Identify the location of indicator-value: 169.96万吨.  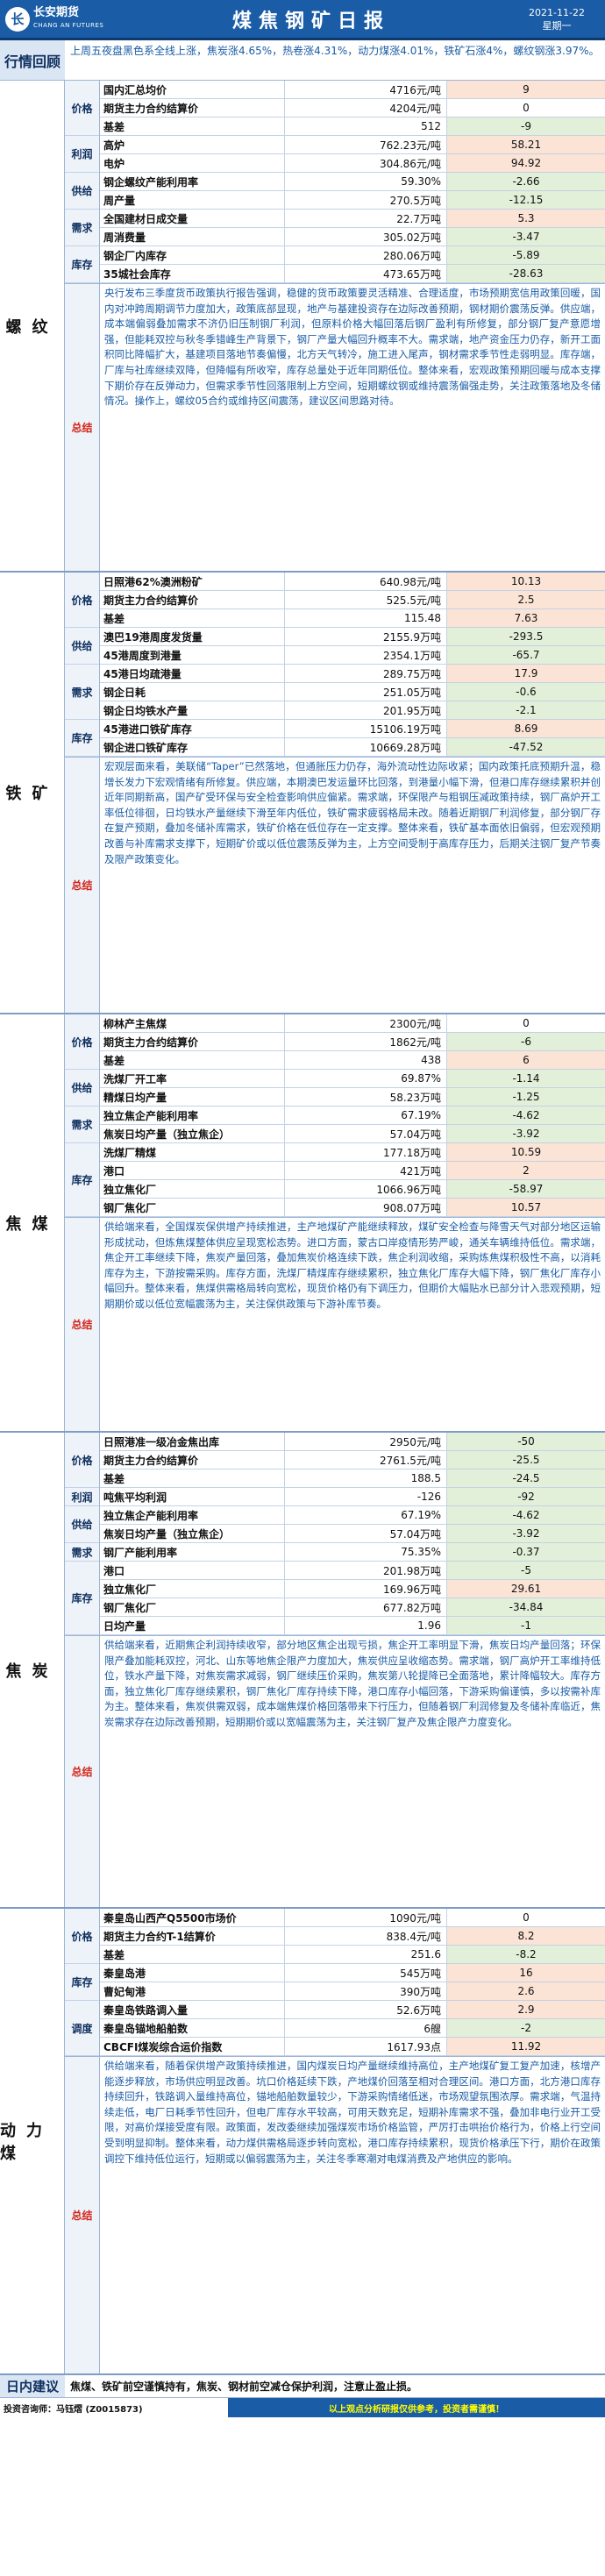
(366, 1589).